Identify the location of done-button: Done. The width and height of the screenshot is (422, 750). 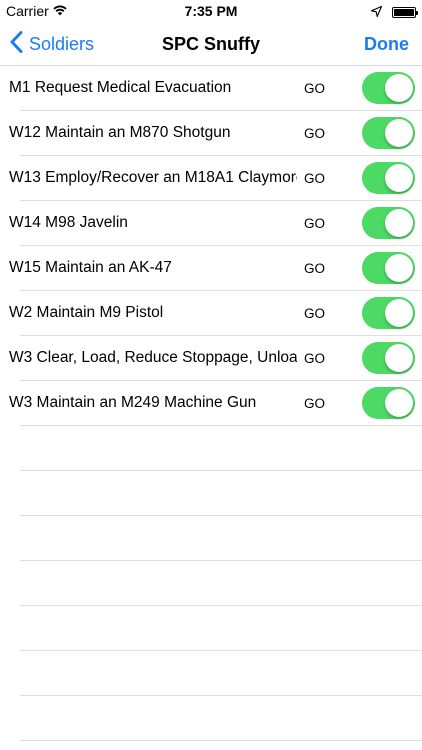
(386, 44).